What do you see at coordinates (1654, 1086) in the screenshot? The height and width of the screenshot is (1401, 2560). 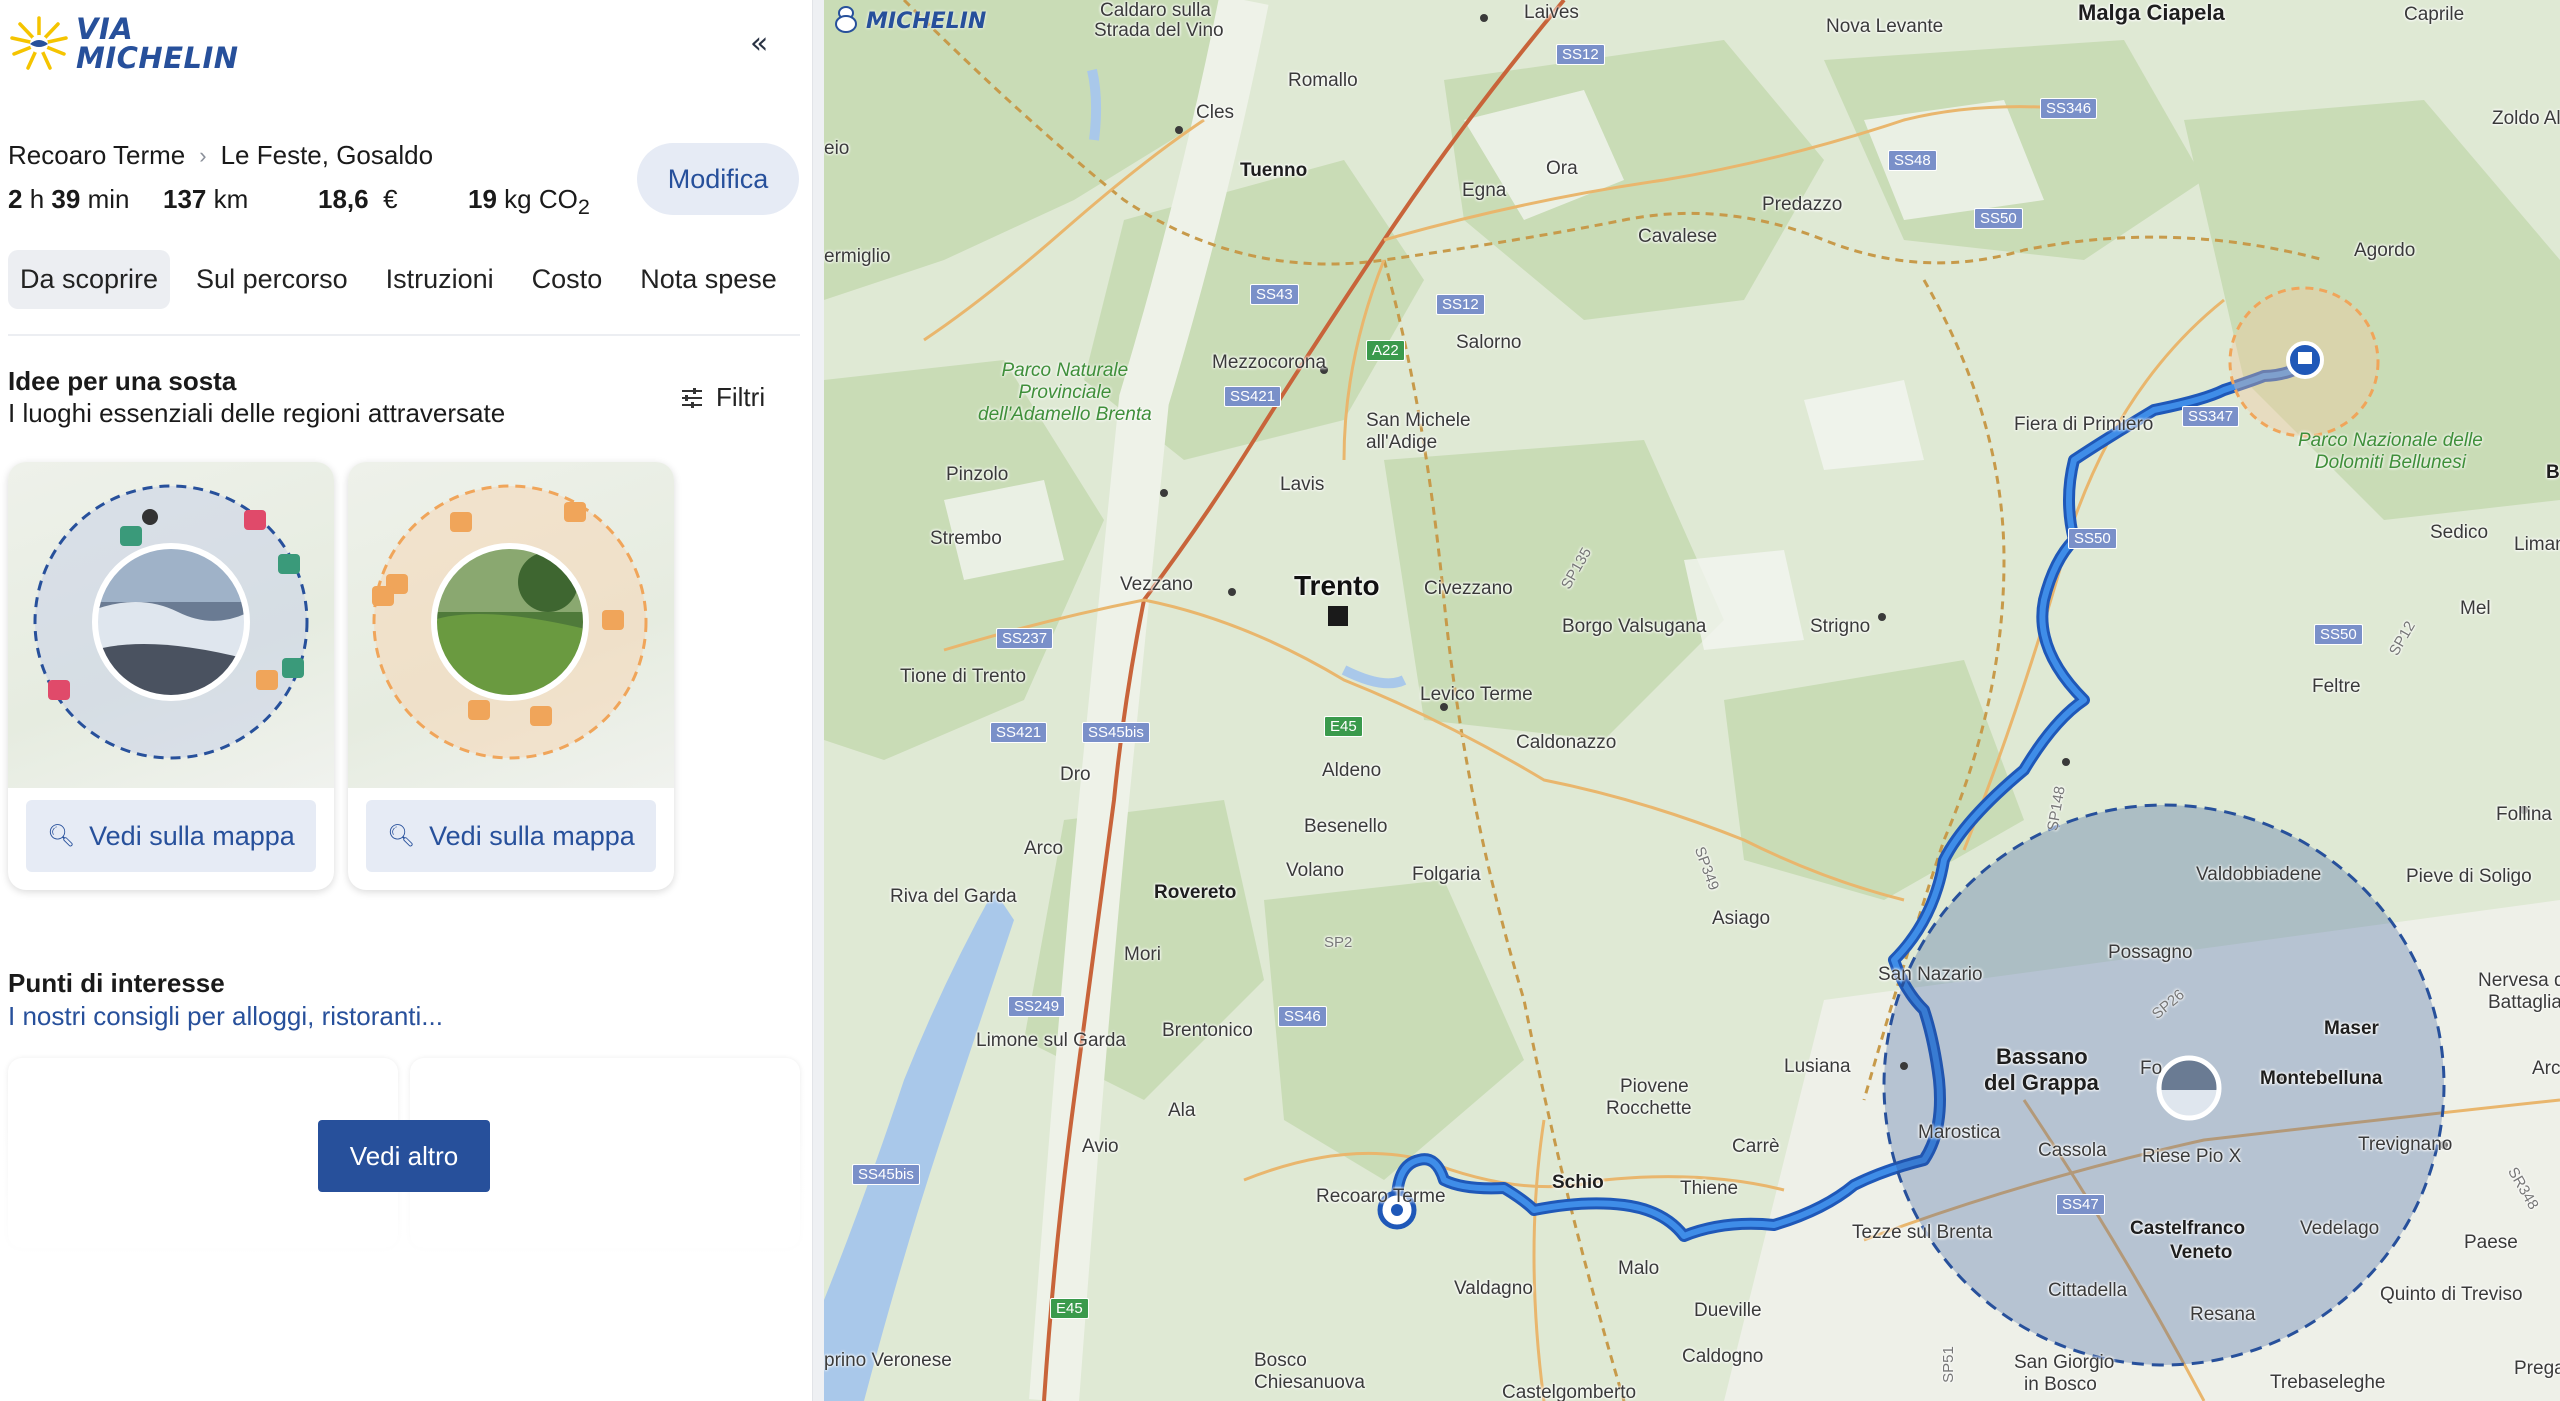 I see `map-label: Piovene` at bounding box center [1654, 1086].